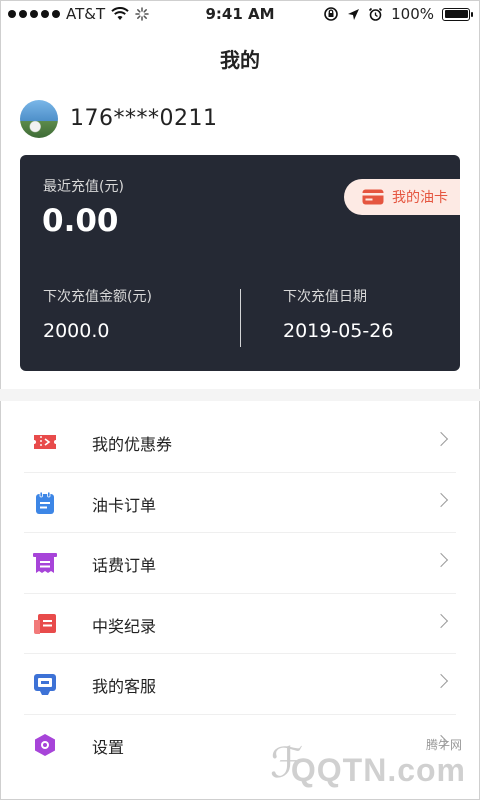 Image resolution: width=480 pixels, height=800 pixels. What do you see at coordinates (80, 221) in the screenshot?
I see `recent-recharge-value: 0.00` at bounding box center [80, 221].